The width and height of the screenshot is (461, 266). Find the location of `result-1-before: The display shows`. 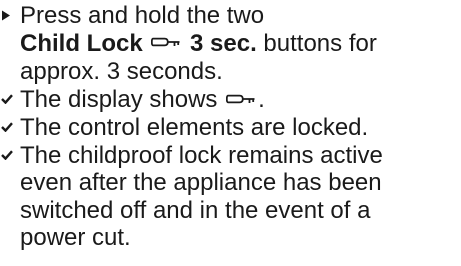

result-1-before: The display shows is located at coordinates (119, 99).